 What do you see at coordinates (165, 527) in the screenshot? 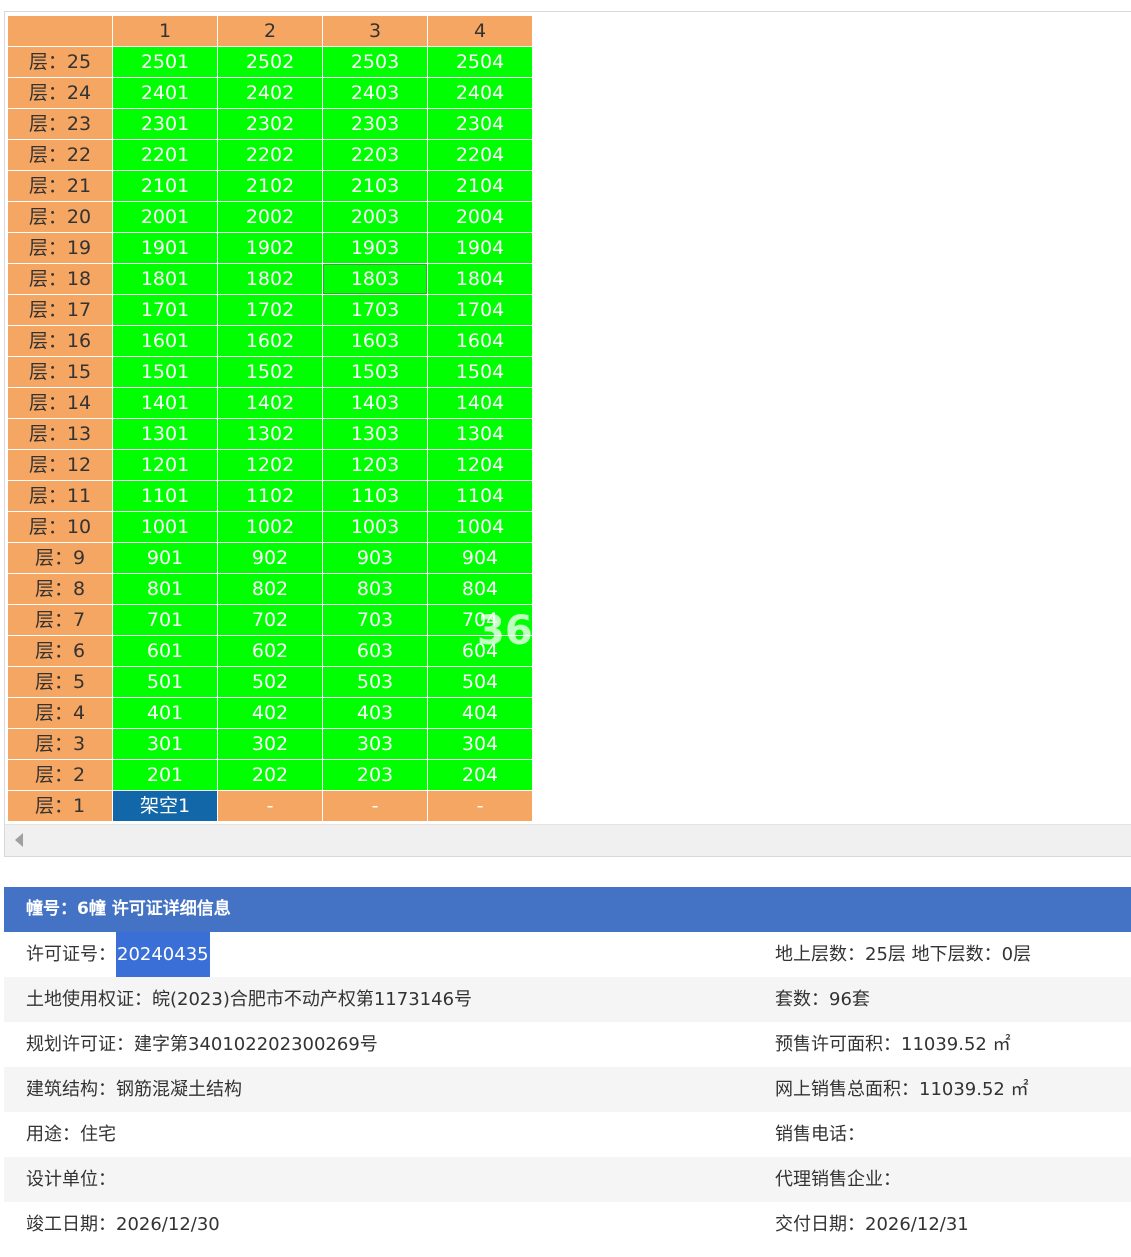
I see `unit-cell: 1001` at bounding box center [165, 527].